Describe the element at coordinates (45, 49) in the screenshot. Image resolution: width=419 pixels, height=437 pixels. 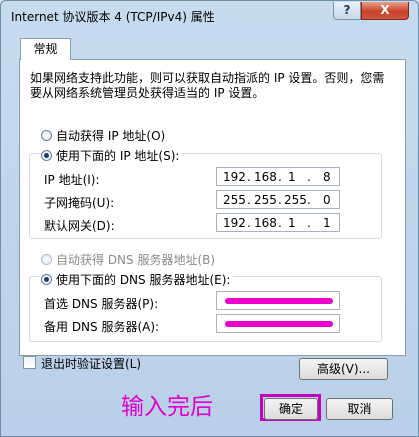
I see `tab-general: 常规` at that location.